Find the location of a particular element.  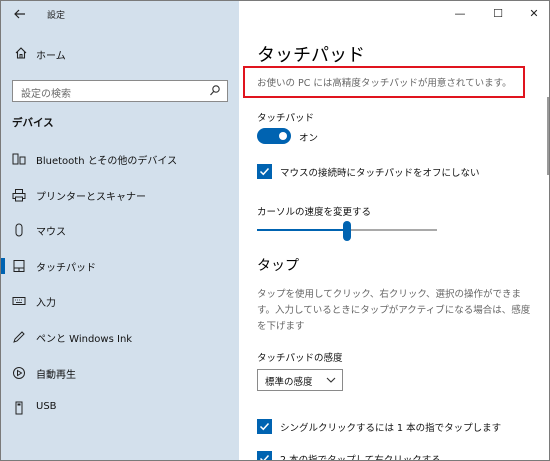

back-arrow-icon is located at coordinates (19, 14).